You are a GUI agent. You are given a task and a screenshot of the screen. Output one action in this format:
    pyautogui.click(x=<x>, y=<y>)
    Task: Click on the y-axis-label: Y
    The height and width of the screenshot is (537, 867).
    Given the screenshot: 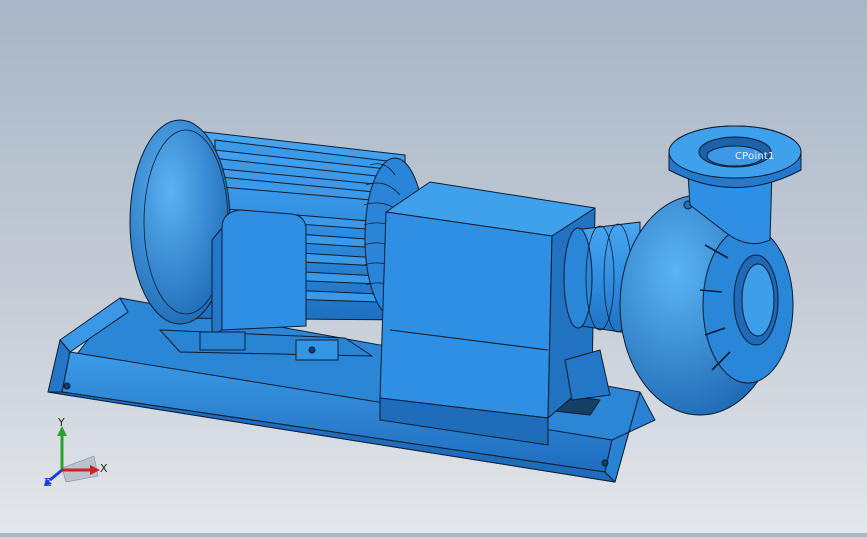 What is the action you would take?
    pyautogui.click(x=61, y=422)
    